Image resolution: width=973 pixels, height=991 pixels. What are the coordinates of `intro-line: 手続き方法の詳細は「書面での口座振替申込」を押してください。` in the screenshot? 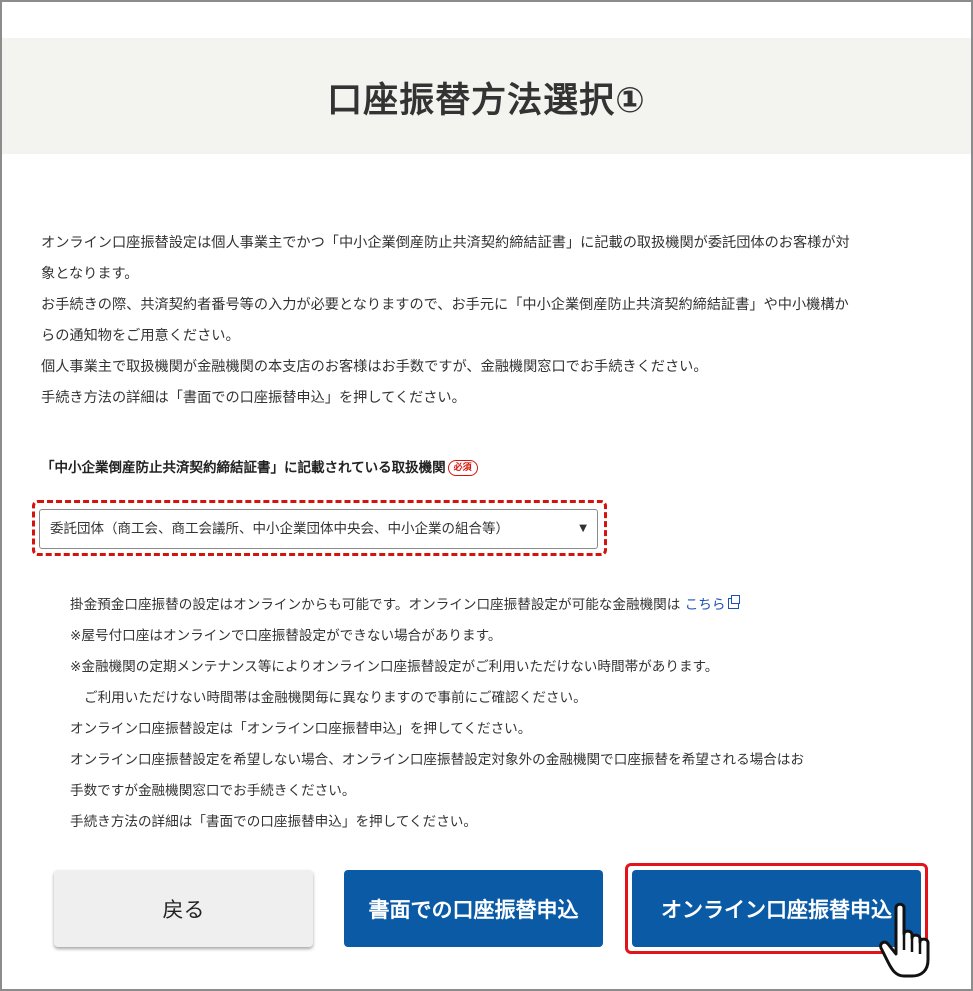 It's located at (253, 398).